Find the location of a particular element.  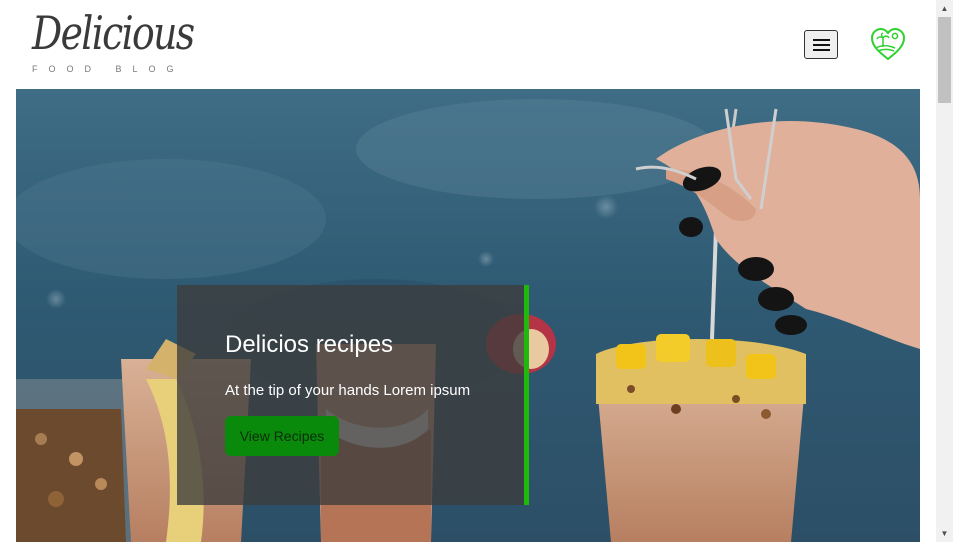

logo-title: Delicious is located at coordinates (113, 33).